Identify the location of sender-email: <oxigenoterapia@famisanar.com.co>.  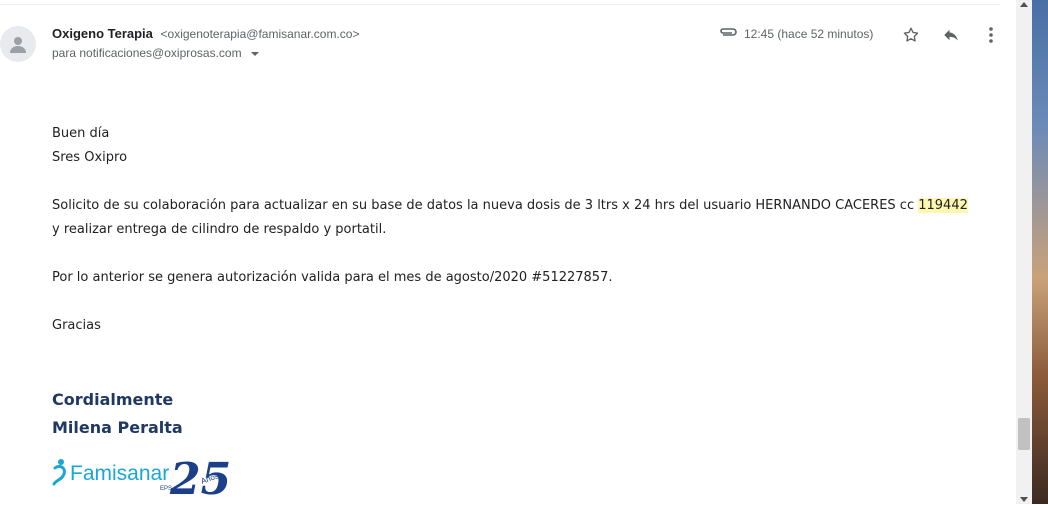
(260, 34).